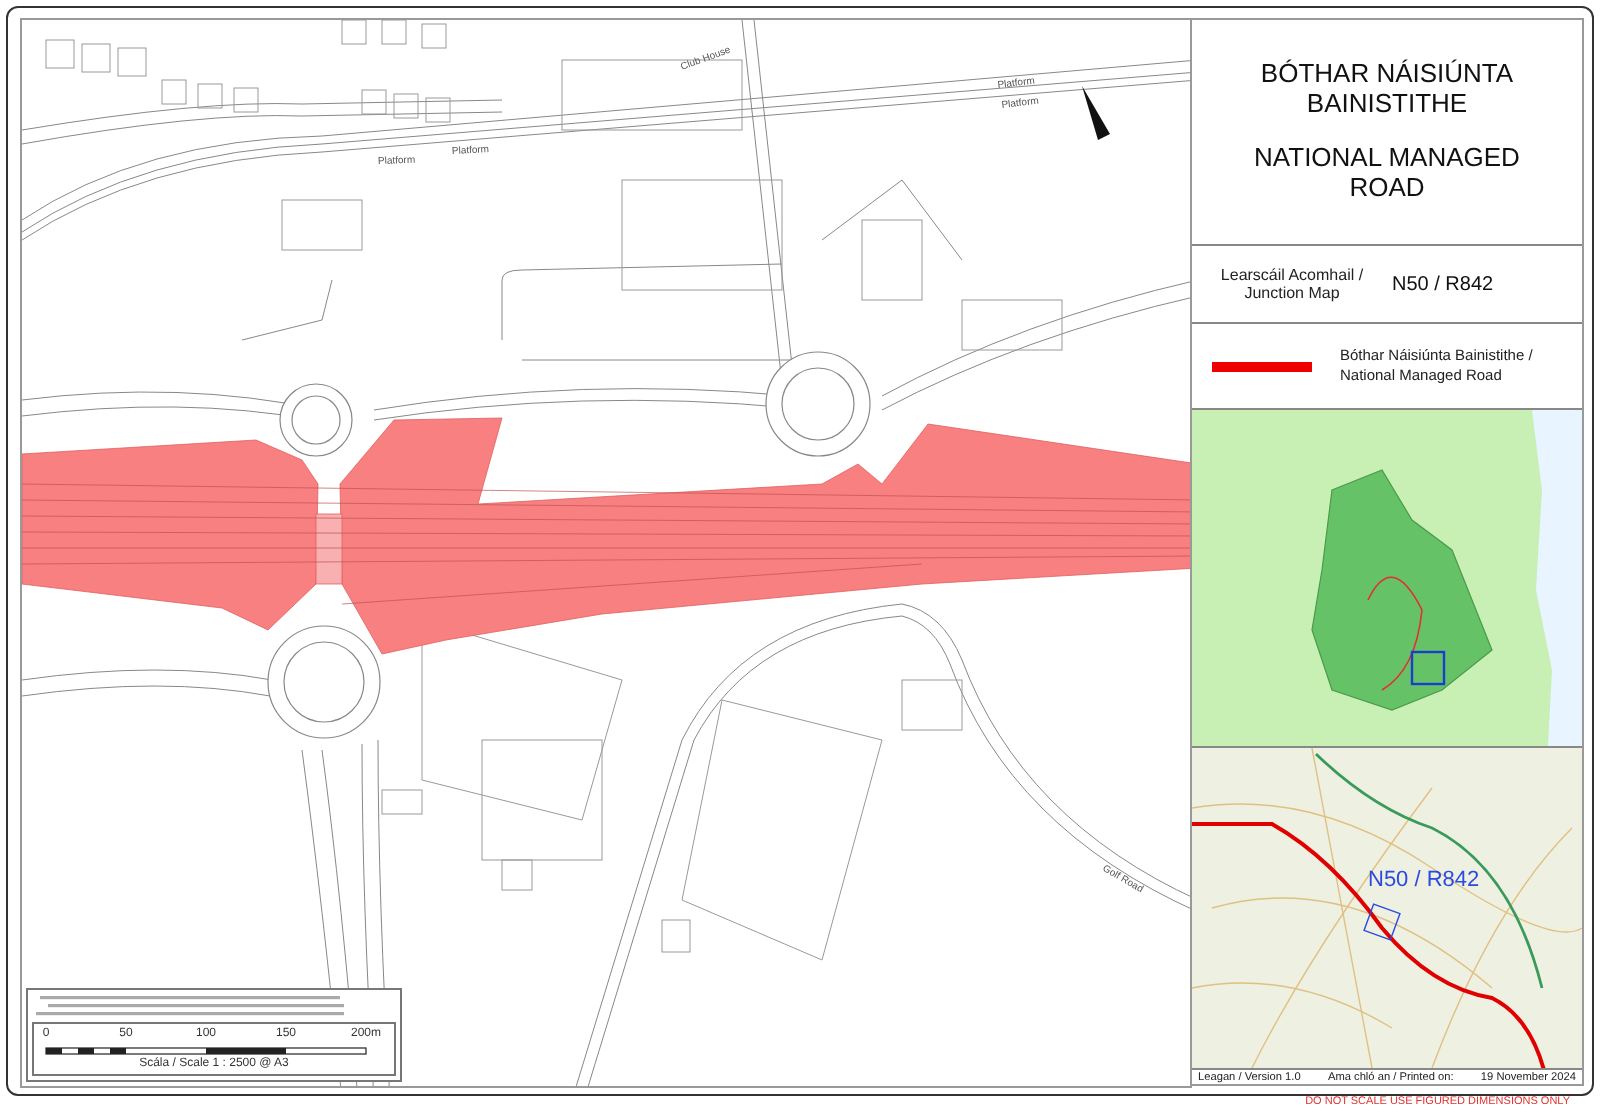 This screenshot has width=1600, height=1120. I want to click on junction-map-label: Learscáil Acomhail / Junction Map, so click(1292, 284).